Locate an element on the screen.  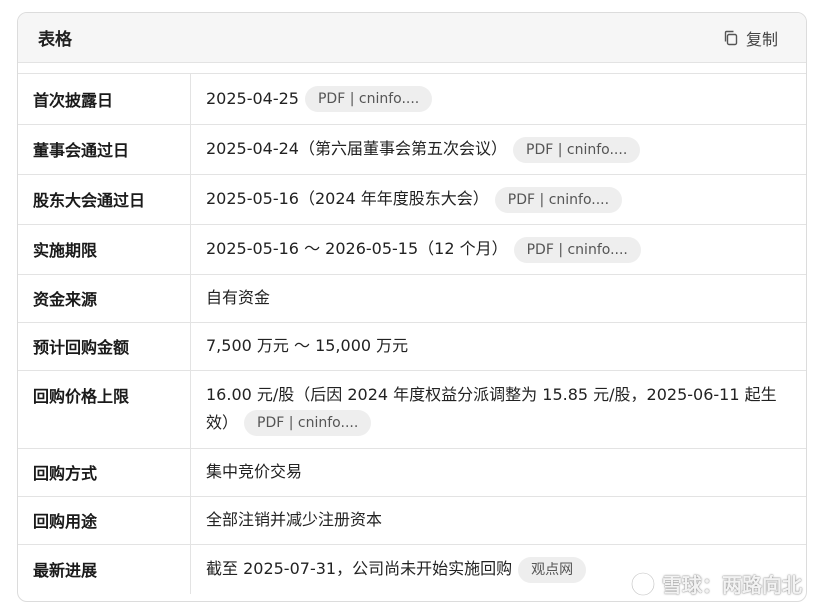
row-label: 回购价格上限 is located at coordinates (104, 409).